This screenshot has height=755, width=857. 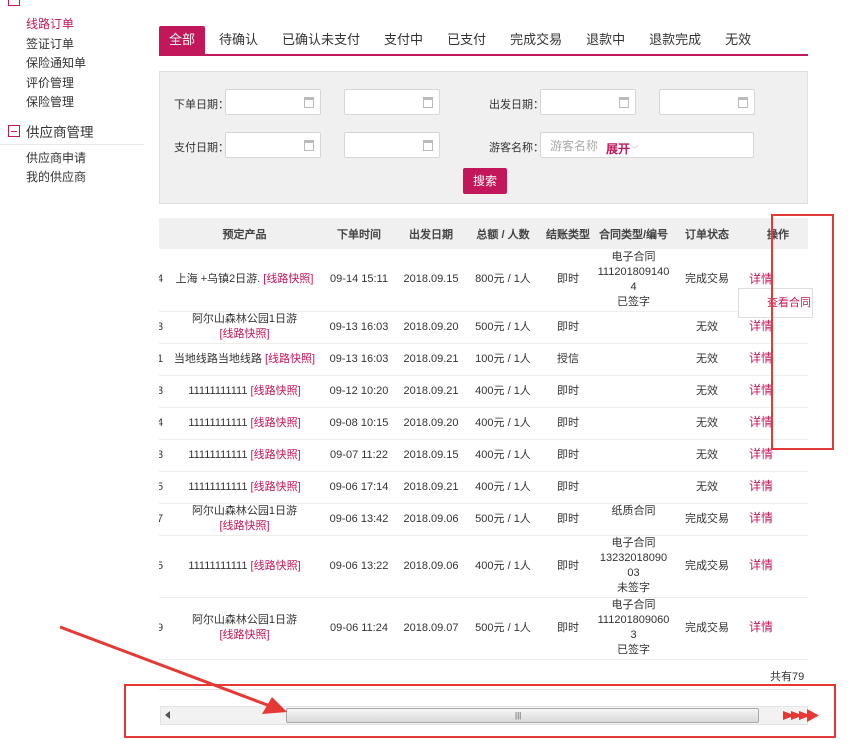 I want to click on annotation-arrows-right, so click(x=801, y=715).